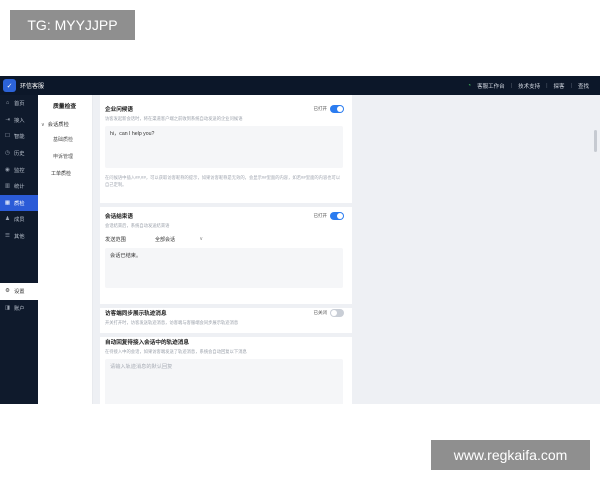 This screenshot has width=600, height=480. I want to click on sidebar-item-settings: ⚙ 设置, so click(19, 291).